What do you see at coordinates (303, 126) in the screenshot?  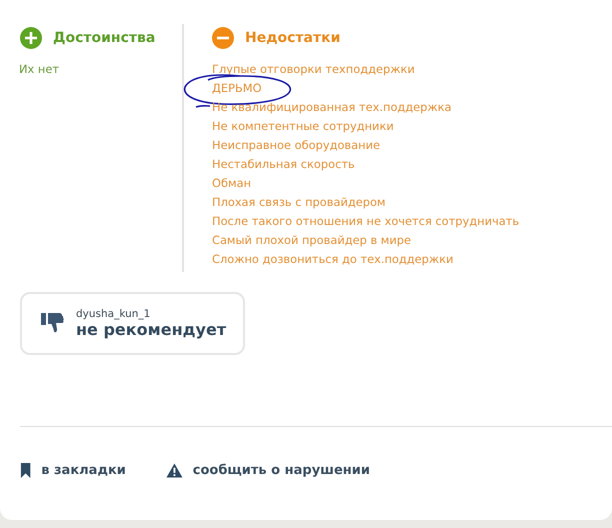 I see `cons-item: Не компетентные сотрудники` at bounding box center [303, 126].